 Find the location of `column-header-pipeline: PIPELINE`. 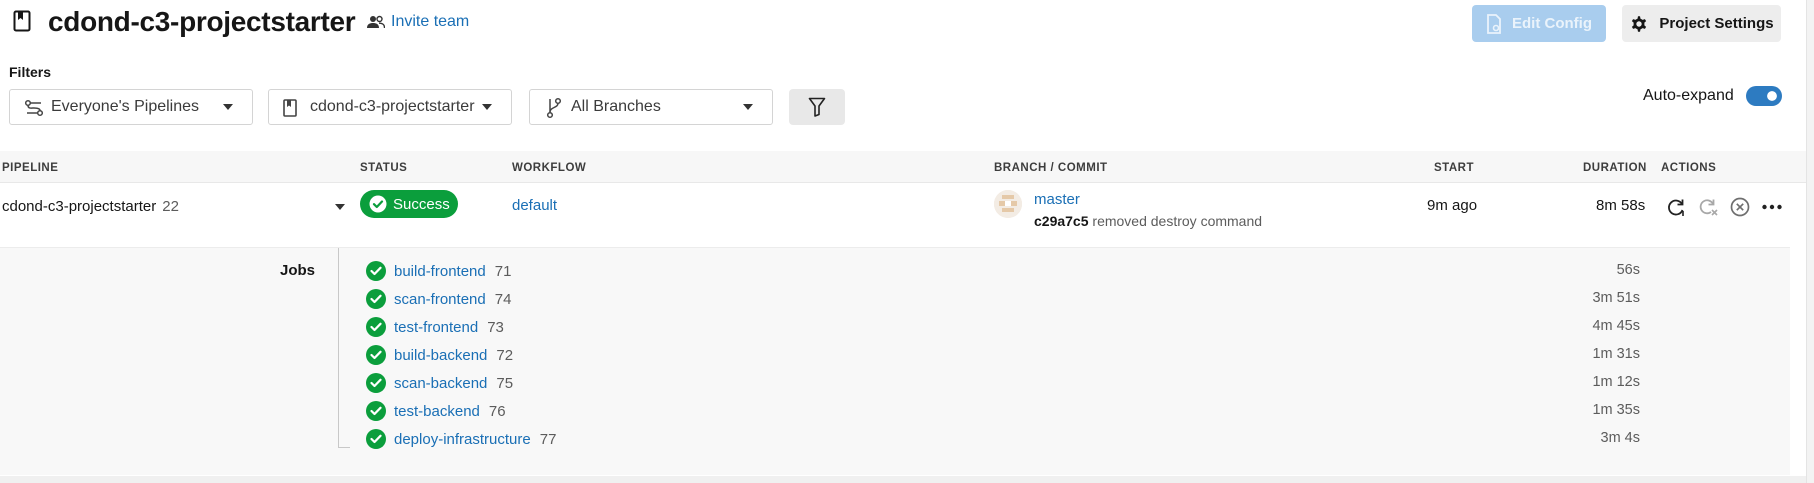

column-header-pipeline: PIPELINE is located at coordinates (30, 168).